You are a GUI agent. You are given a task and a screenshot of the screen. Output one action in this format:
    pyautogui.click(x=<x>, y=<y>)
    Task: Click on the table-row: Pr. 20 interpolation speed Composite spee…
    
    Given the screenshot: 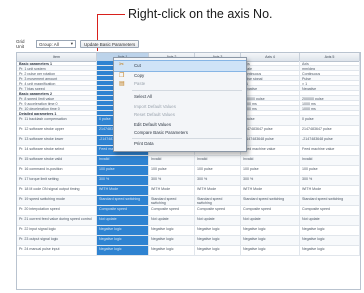 What is the action you would take?
    pyautogui.click(x=188, y=211)
    